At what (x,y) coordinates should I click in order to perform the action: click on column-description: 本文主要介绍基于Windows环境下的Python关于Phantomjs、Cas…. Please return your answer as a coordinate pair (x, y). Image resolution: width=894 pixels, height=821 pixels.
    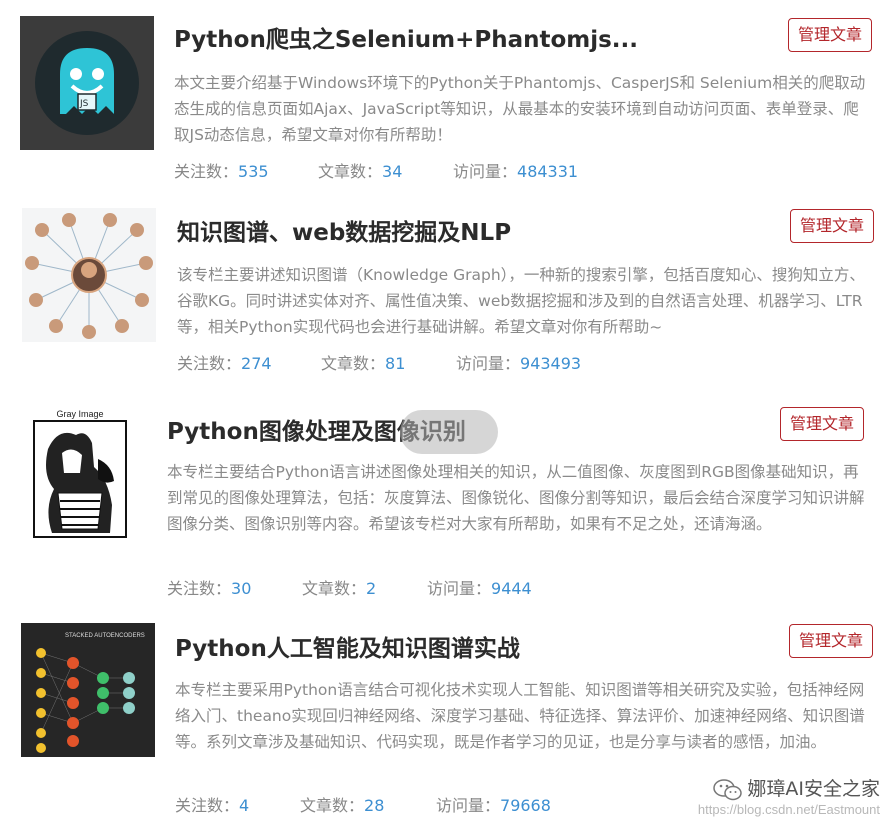
    Looking at the image, I should click on (520, 109).